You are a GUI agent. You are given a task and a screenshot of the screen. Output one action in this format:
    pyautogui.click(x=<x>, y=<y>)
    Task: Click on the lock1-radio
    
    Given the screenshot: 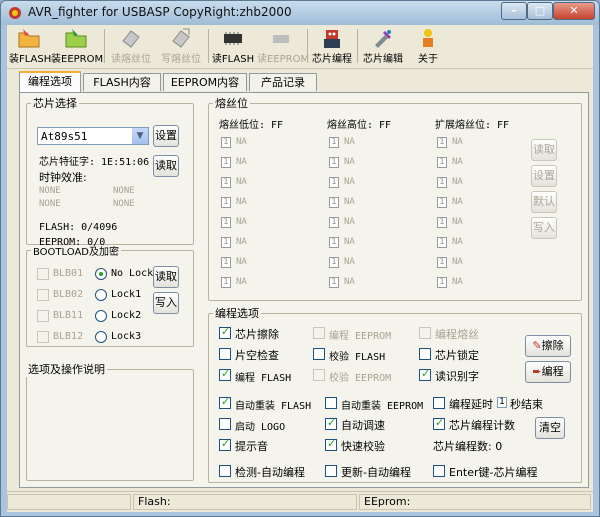 What is the action you would take?
    pyautogui.click(x=101, y=295)
    